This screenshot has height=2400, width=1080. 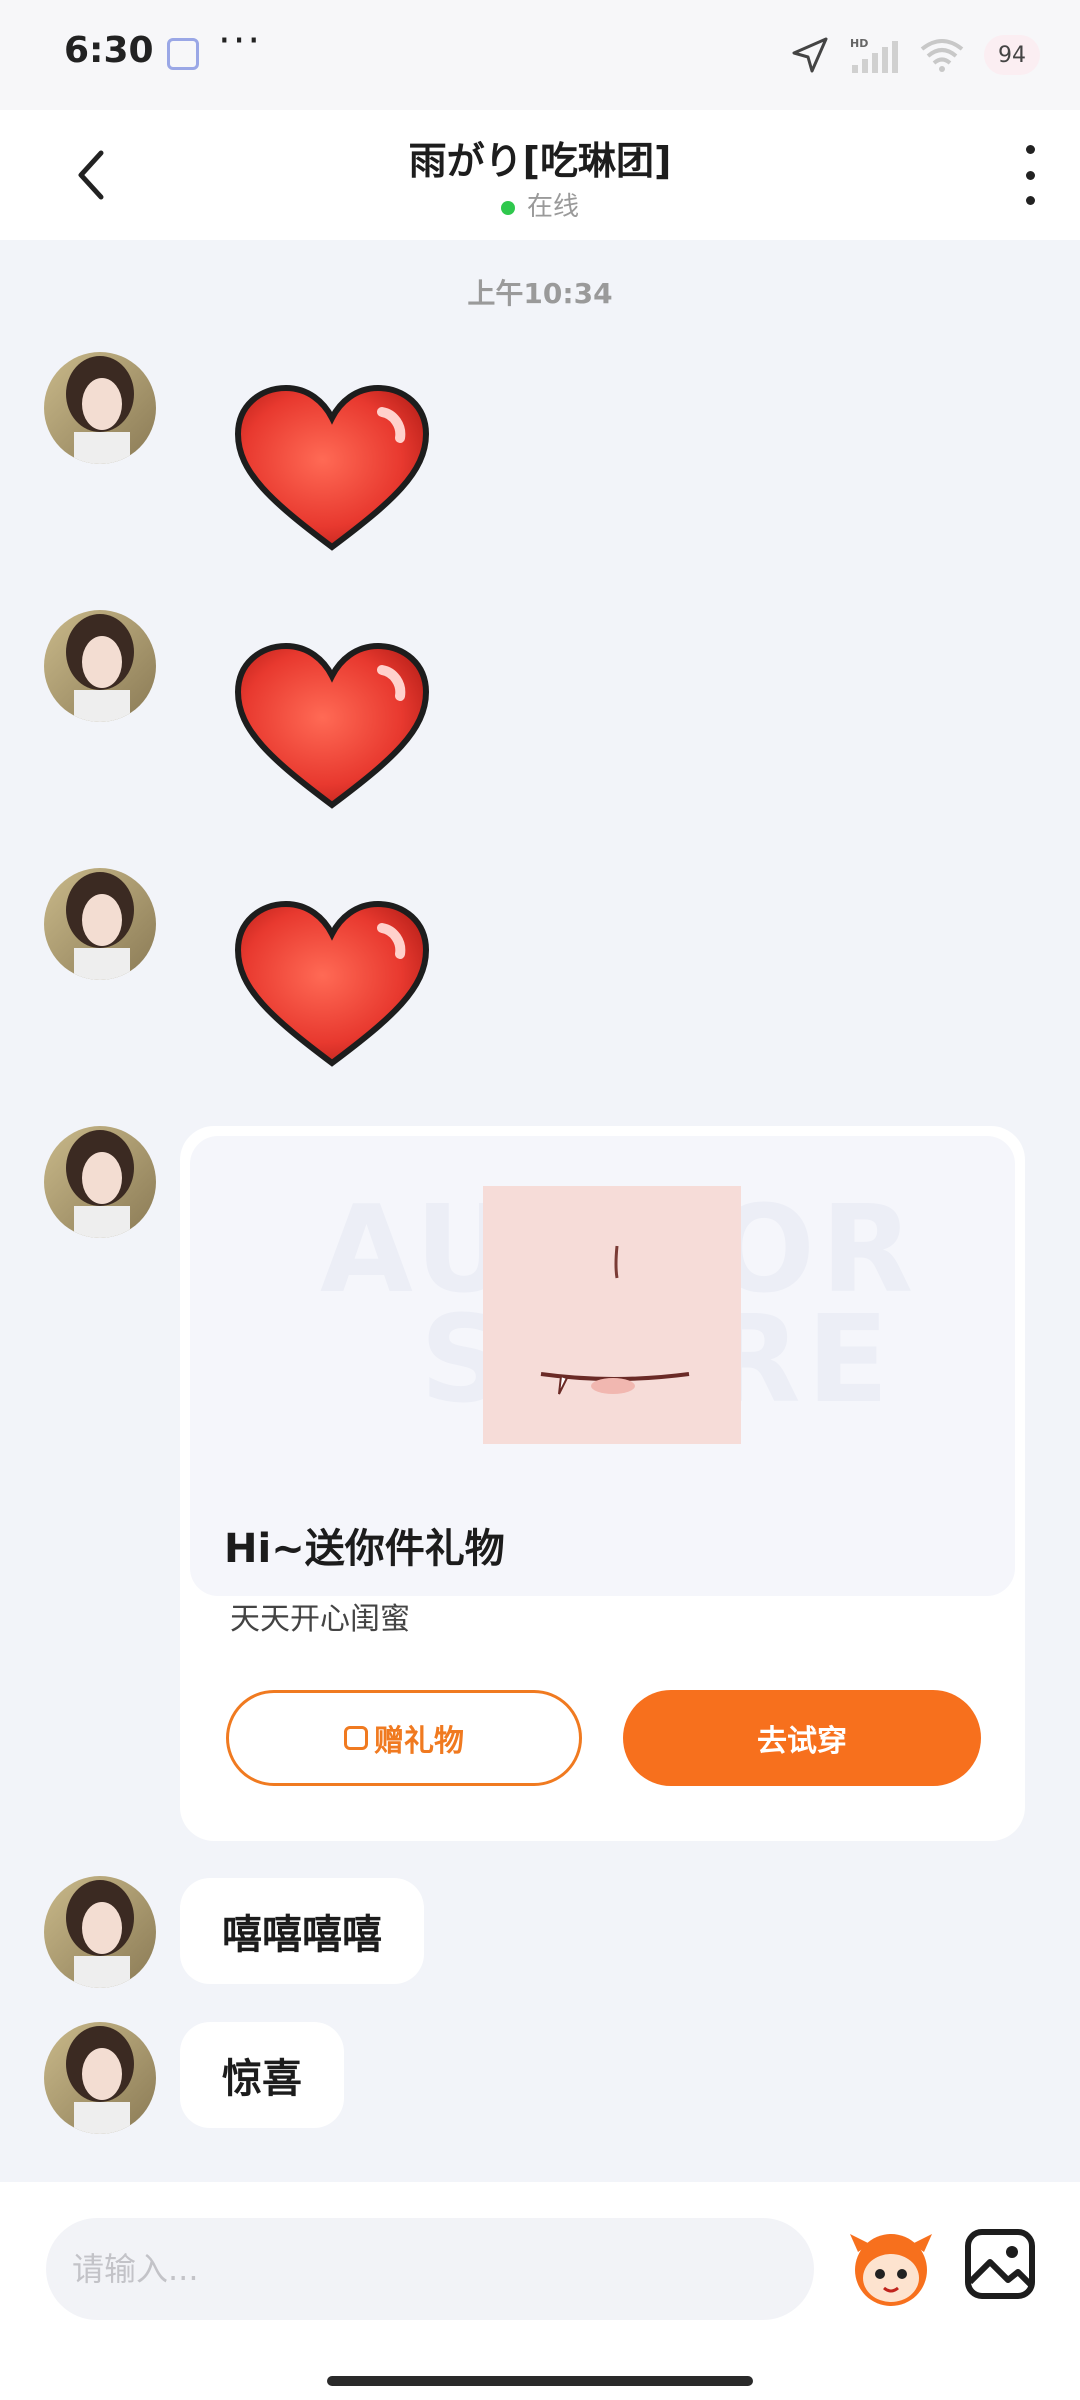 I want to click on gift-icon, so click(x=356, y=1738).